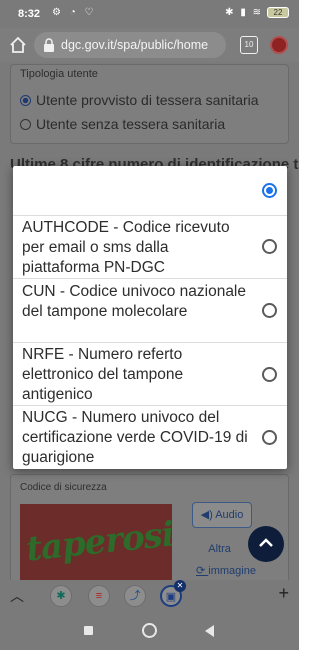  Describe the element at coordinates (229, 515) in the screenshot. I see `audio-label: Audio` at that location.